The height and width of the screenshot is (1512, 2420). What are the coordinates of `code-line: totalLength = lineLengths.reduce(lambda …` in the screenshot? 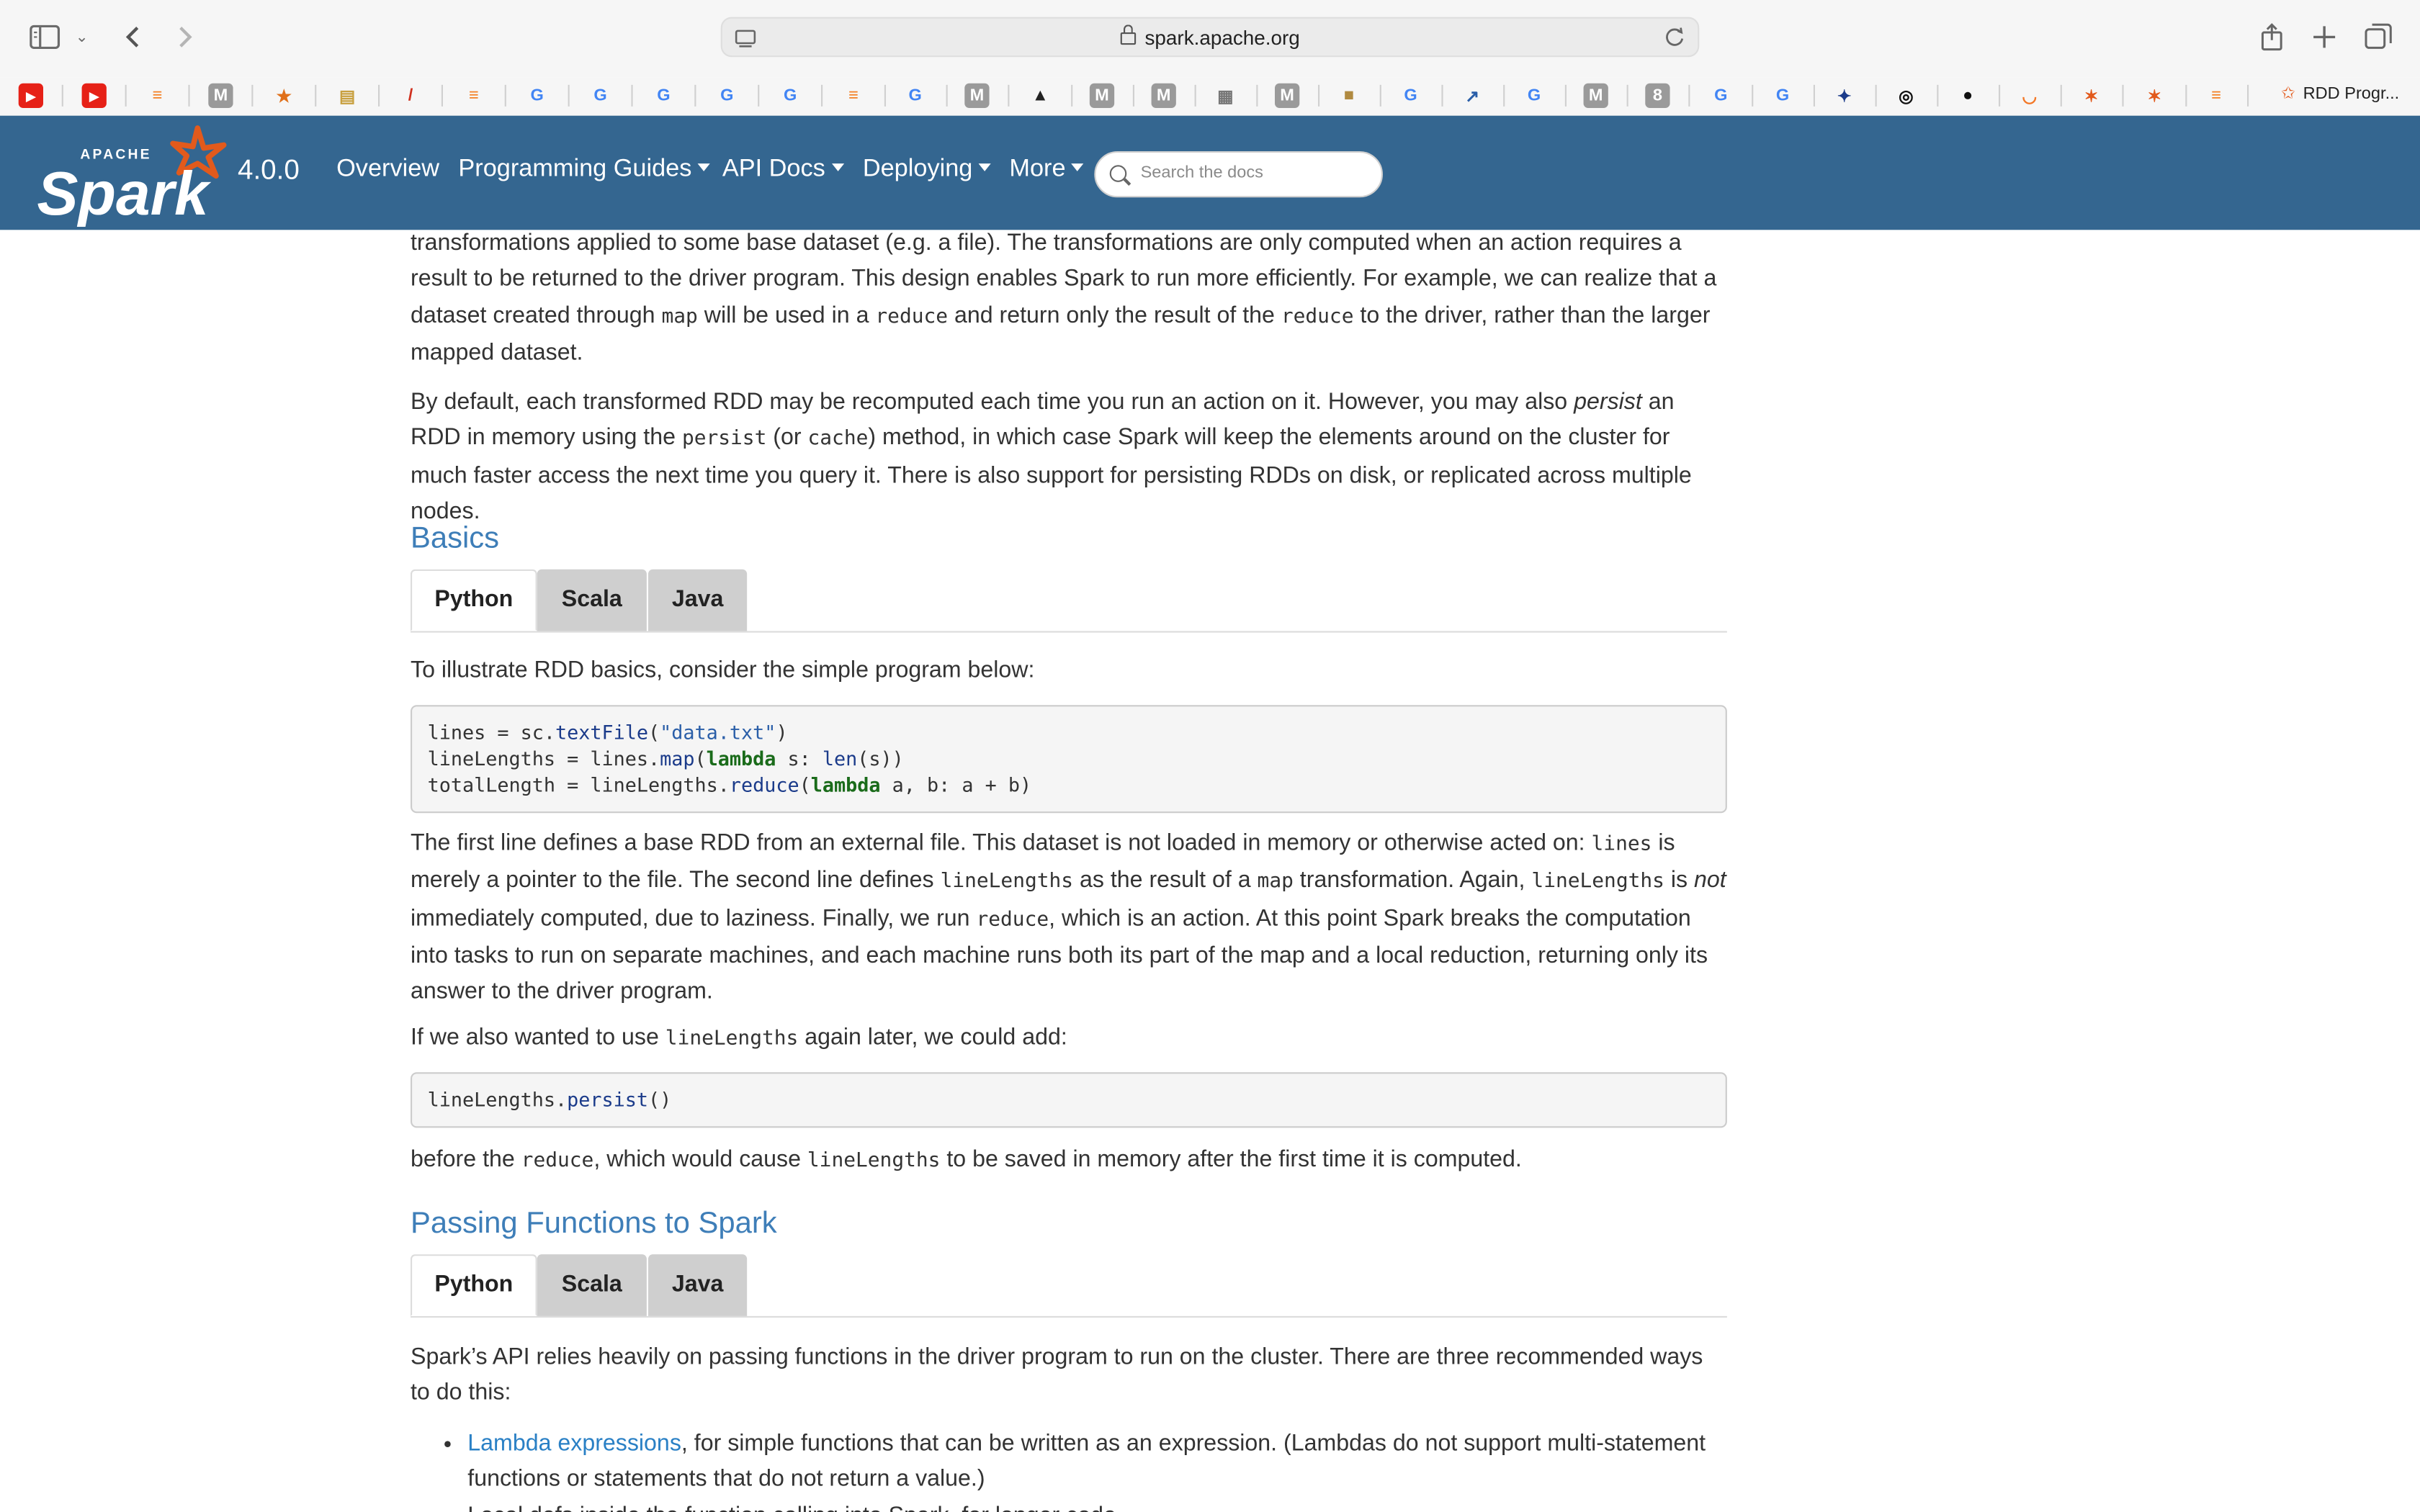 It's located at (729, 784).